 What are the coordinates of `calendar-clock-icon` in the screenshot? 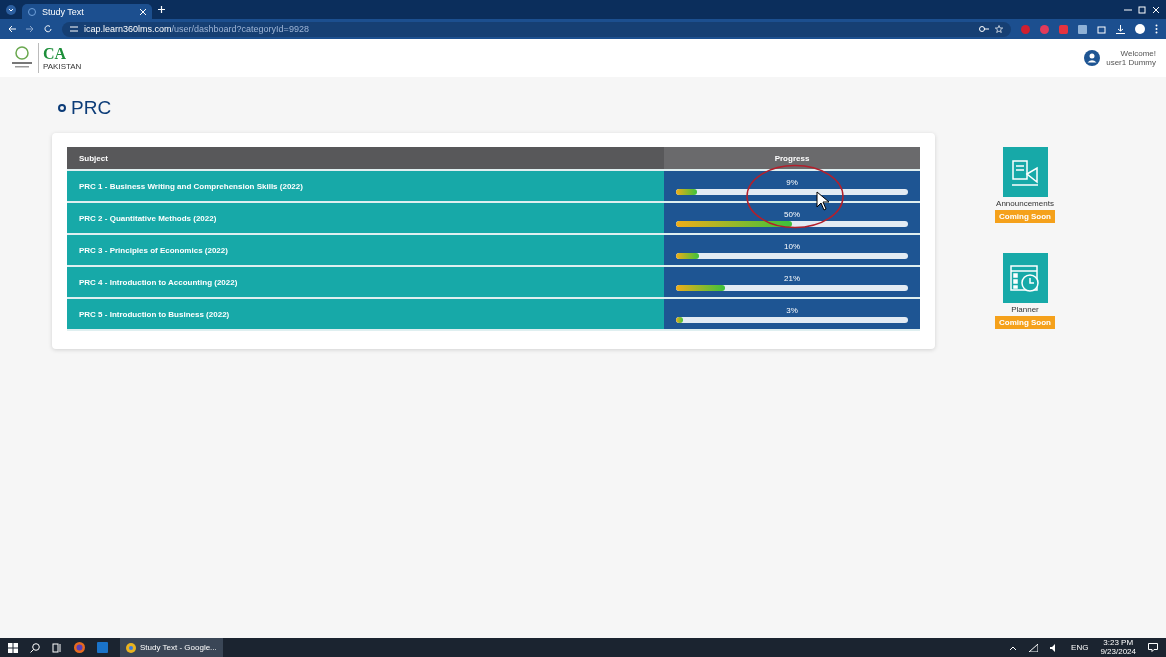 It's located at (1025, 278).